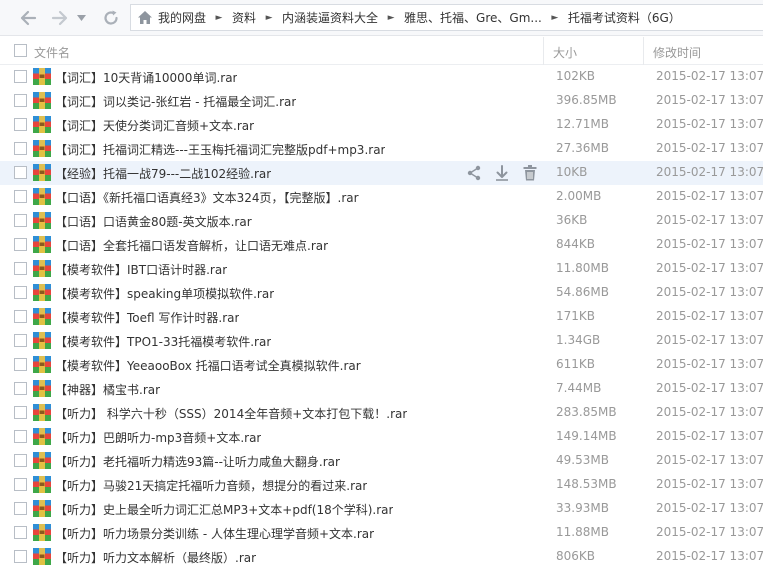  What do you see at coordinates (211, 485) in the screenshot?
I see `file-name: 【听力】马骏21天搞定托福听力音频，想提分的看过来.rar` at bounding box center [211, 485].